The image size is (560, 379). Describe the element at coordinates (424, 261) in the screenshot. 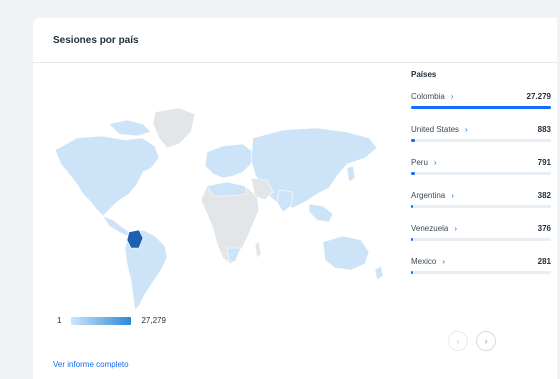

I see `country-name: Mexico` at that location.